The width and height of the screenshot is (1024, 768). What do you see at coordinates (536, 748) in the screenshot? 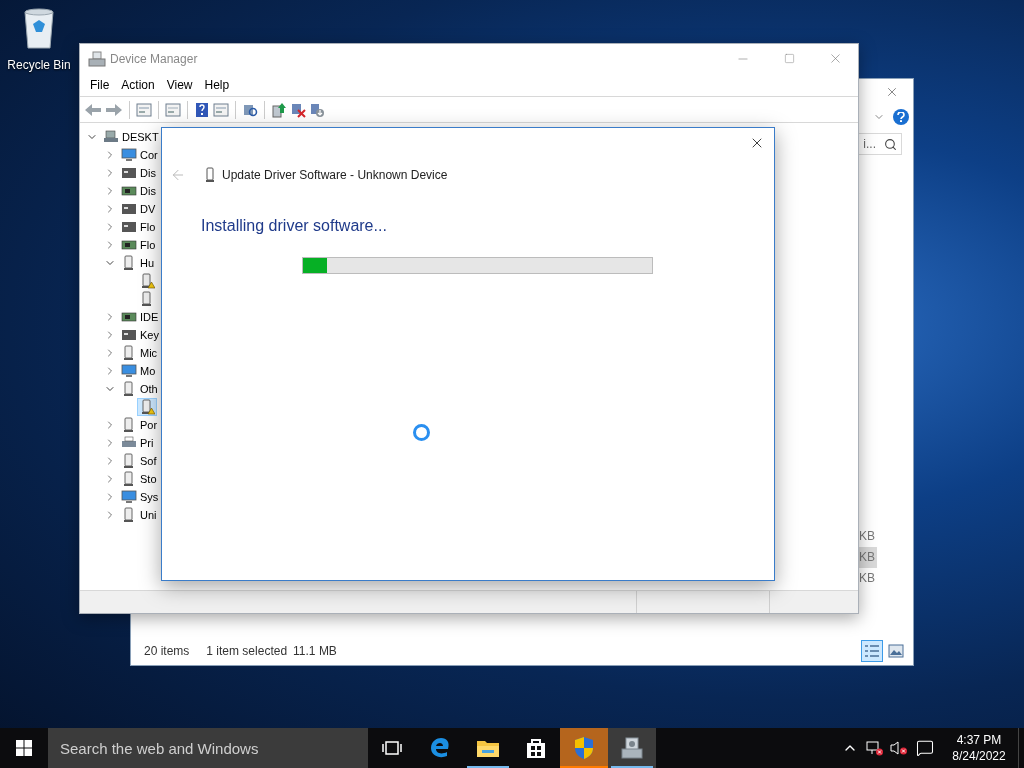
I see `store-icon` at bounding box center [536, 748].